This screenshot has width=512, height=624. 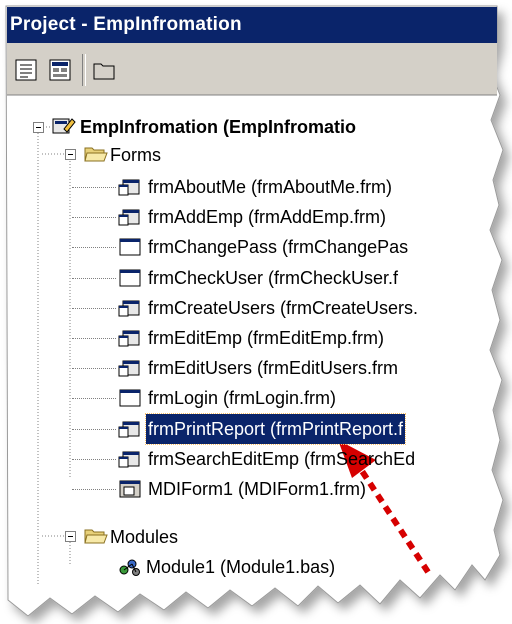 I want to click on tree-item-form: frmCreateUsers (frmCreateUsers., so click(x=283, y=308).